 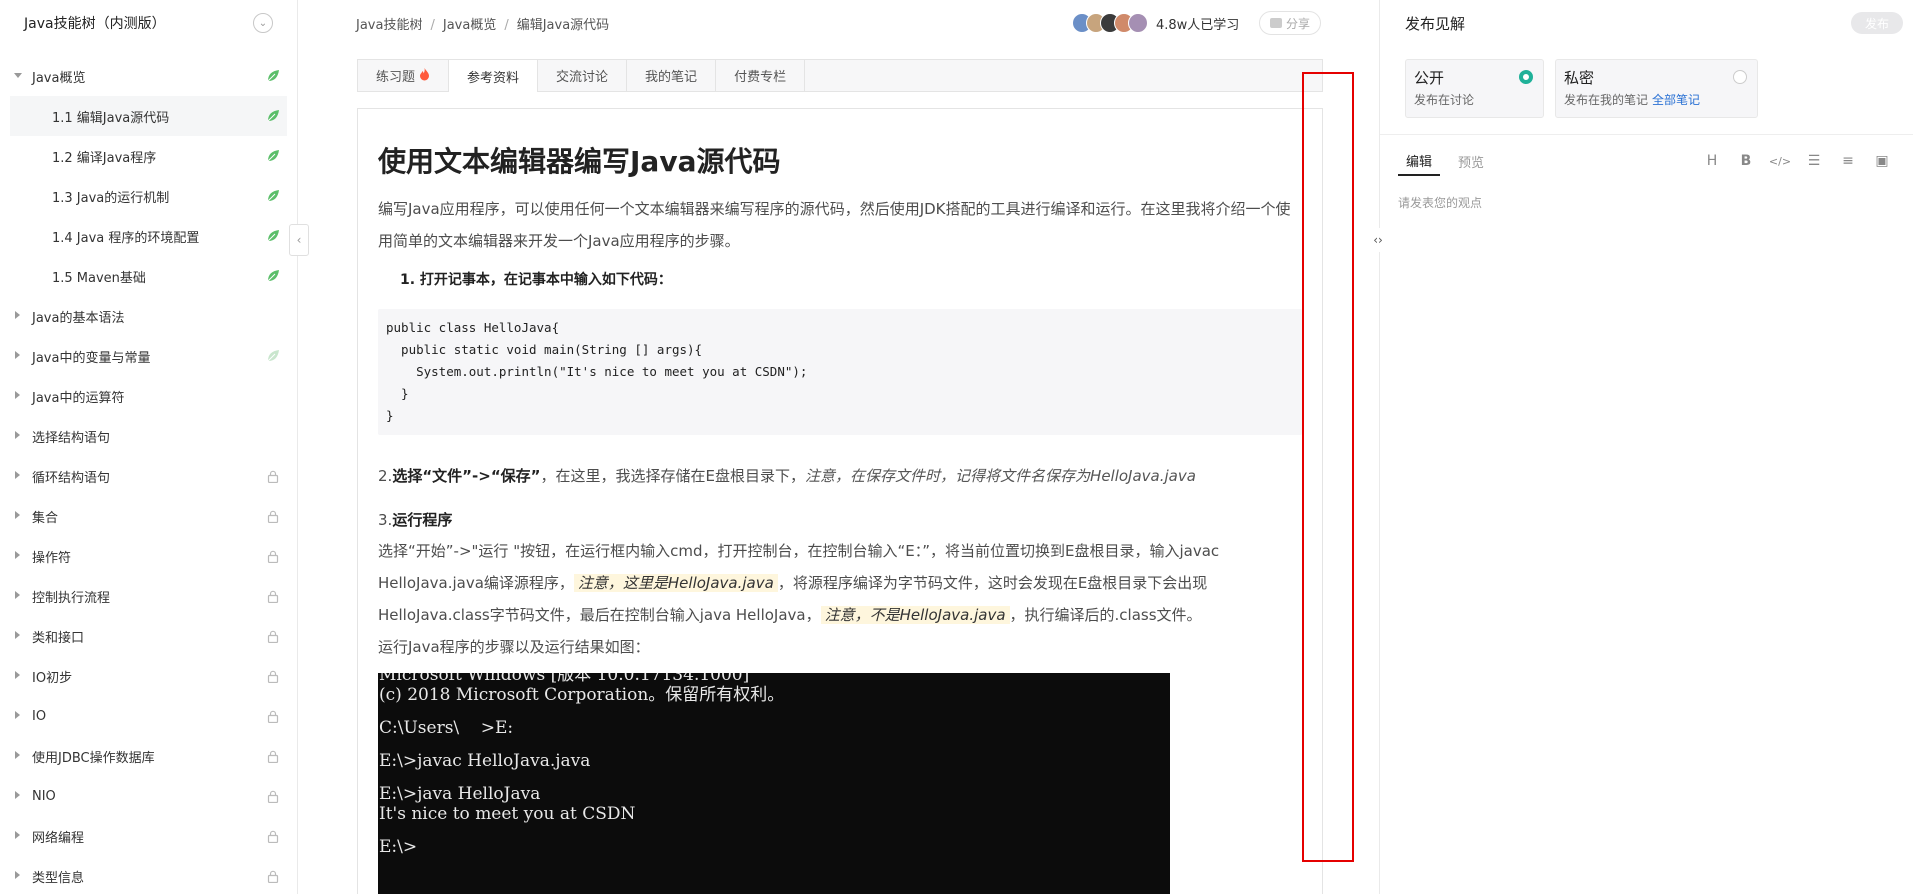 I want to click on tab-label: 交流讨论, so click(x=582, y=77).